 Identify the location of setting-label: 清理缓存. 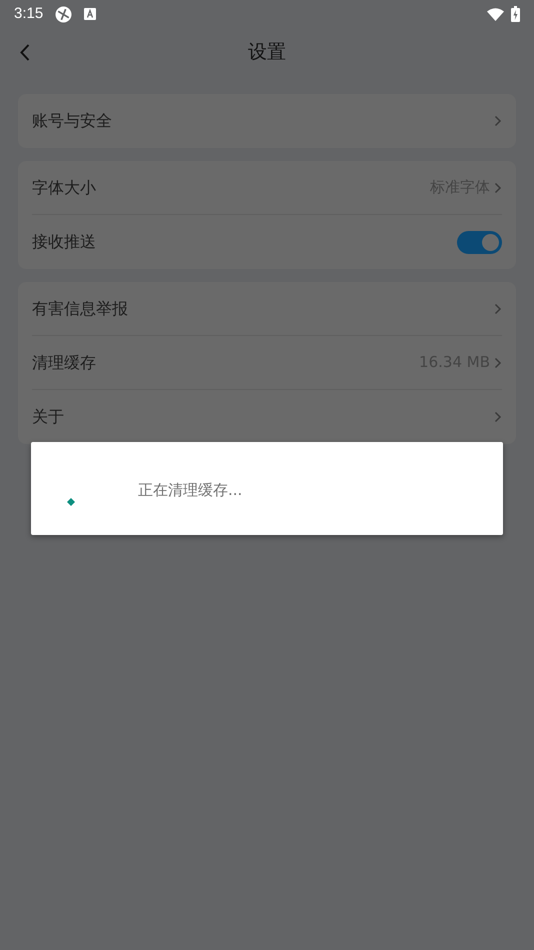
(64, 363).